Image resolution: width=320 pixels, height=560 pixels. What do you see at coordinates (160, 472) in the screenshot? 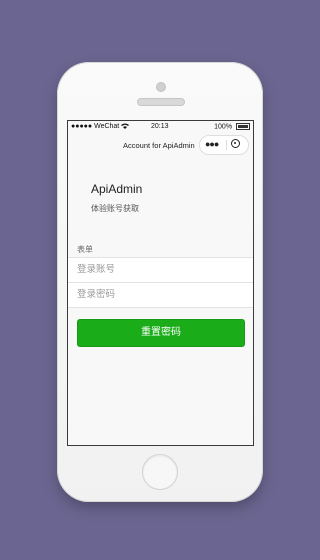
I see `home-button` at bounding box center [160, 472].